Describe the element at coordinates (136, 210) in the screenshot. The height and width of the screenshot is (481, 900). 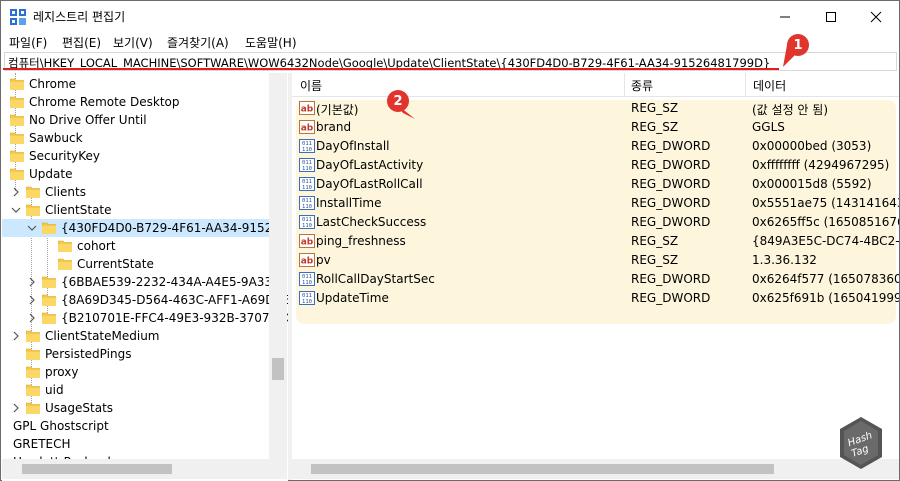
I see `tree-item: ClientState` at that location.